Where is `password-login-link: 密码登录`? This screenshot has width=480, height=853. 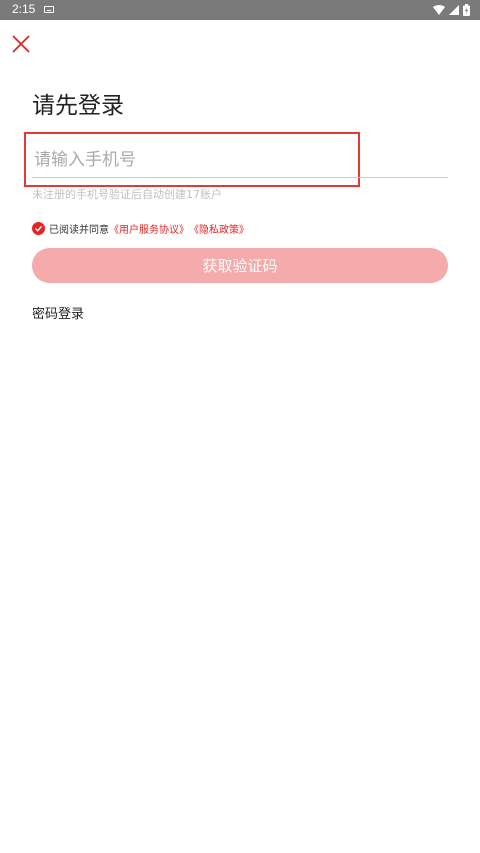 password-login-link: 密码登录 is located at coordinates (58, 312).